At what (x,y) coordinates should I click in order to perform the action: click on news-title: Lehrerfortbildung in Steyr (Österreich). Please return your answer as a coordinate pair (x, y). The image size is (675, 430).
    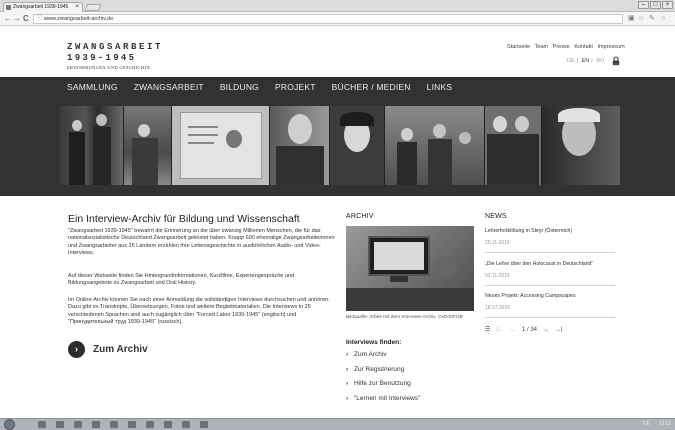
    Looking at the image, I should click on (529, 231).